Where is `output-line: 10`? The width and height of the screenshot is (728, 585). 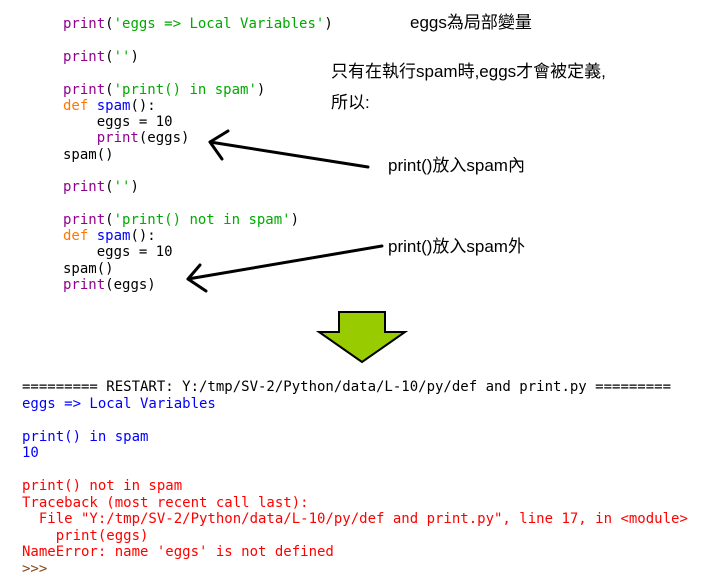
output-line: 10 is located at coordinates (30, 453).